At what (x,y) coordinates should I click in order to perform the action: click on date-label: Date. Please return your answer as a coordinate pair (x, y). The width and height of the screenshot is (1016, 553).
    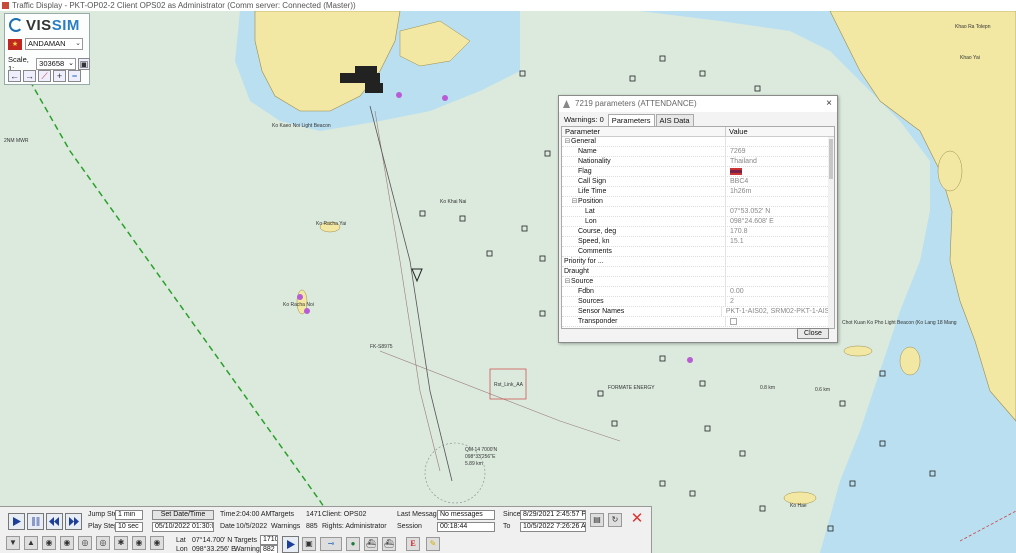
    Looking at the image, I should click on (227, 526).